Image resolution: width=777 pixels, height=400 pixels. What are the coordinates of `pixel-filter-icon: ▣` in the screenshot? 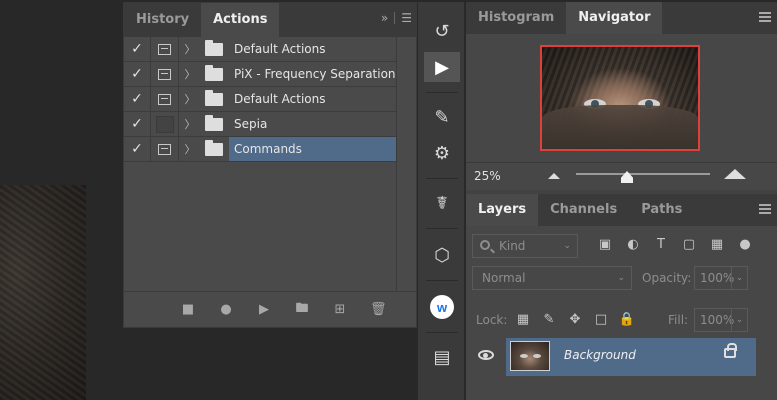 It's located at (605, 245).